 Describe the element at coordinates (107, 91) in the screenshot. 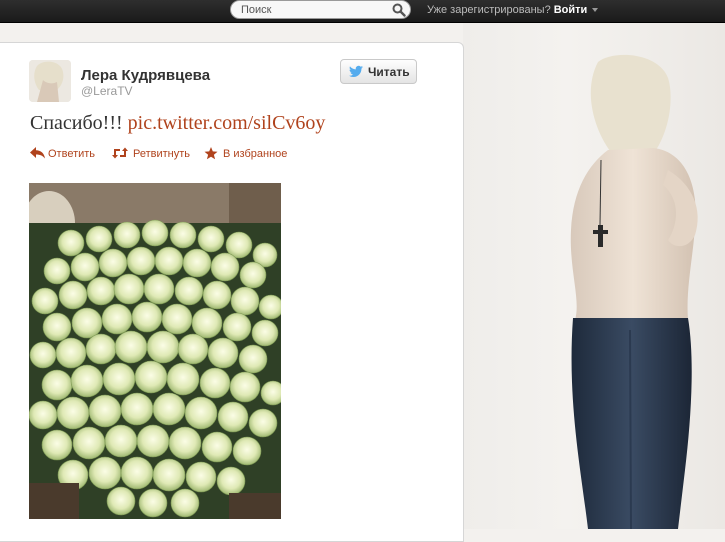

I see `user-handle: @LeraTV` at that location.